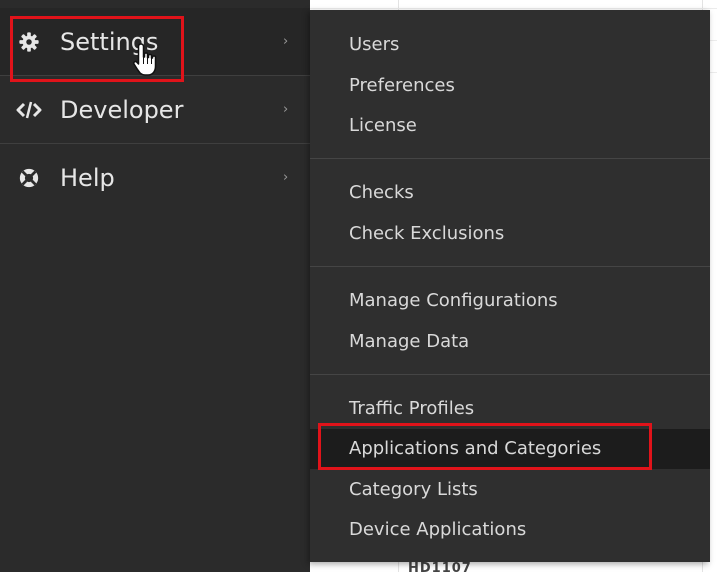 The width and height of the screenshot is (717, 576). Describe the element at coordinates (29, 110) in the screenshot. I see `code-icon` at that location.